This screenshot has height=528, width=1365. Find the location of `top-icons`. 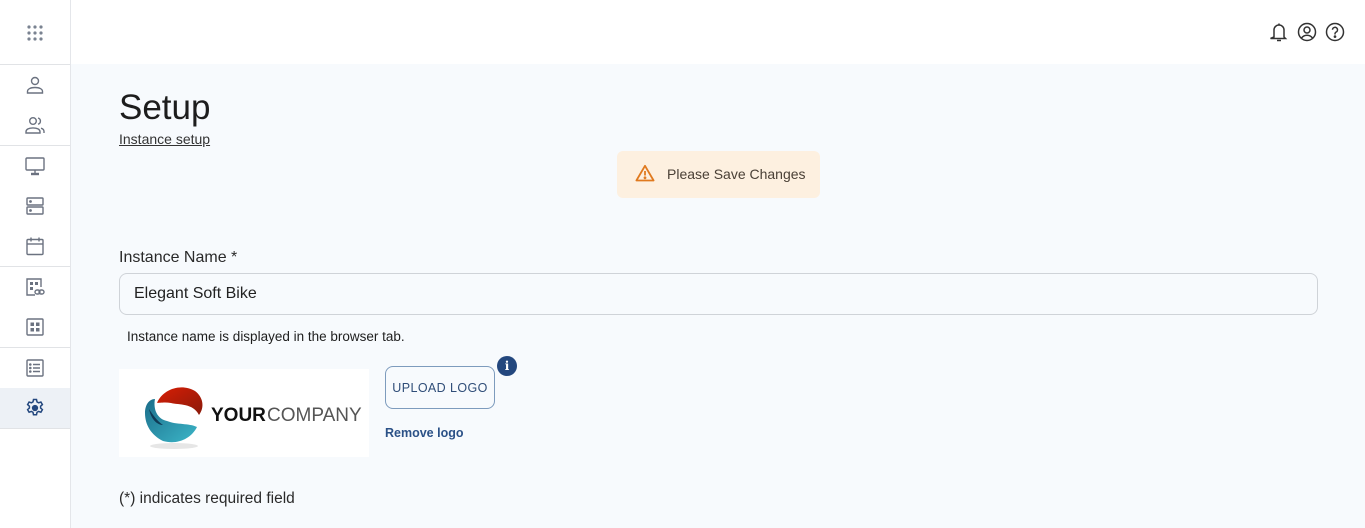

top-icons is located at coordinates (1307, 32).